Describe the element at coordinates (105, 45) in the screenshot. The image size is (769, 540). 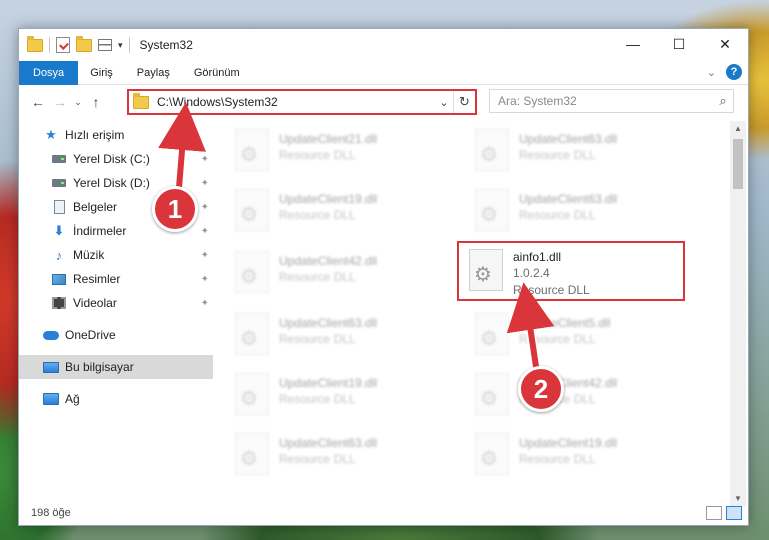
I see `customize-icon` at that location.